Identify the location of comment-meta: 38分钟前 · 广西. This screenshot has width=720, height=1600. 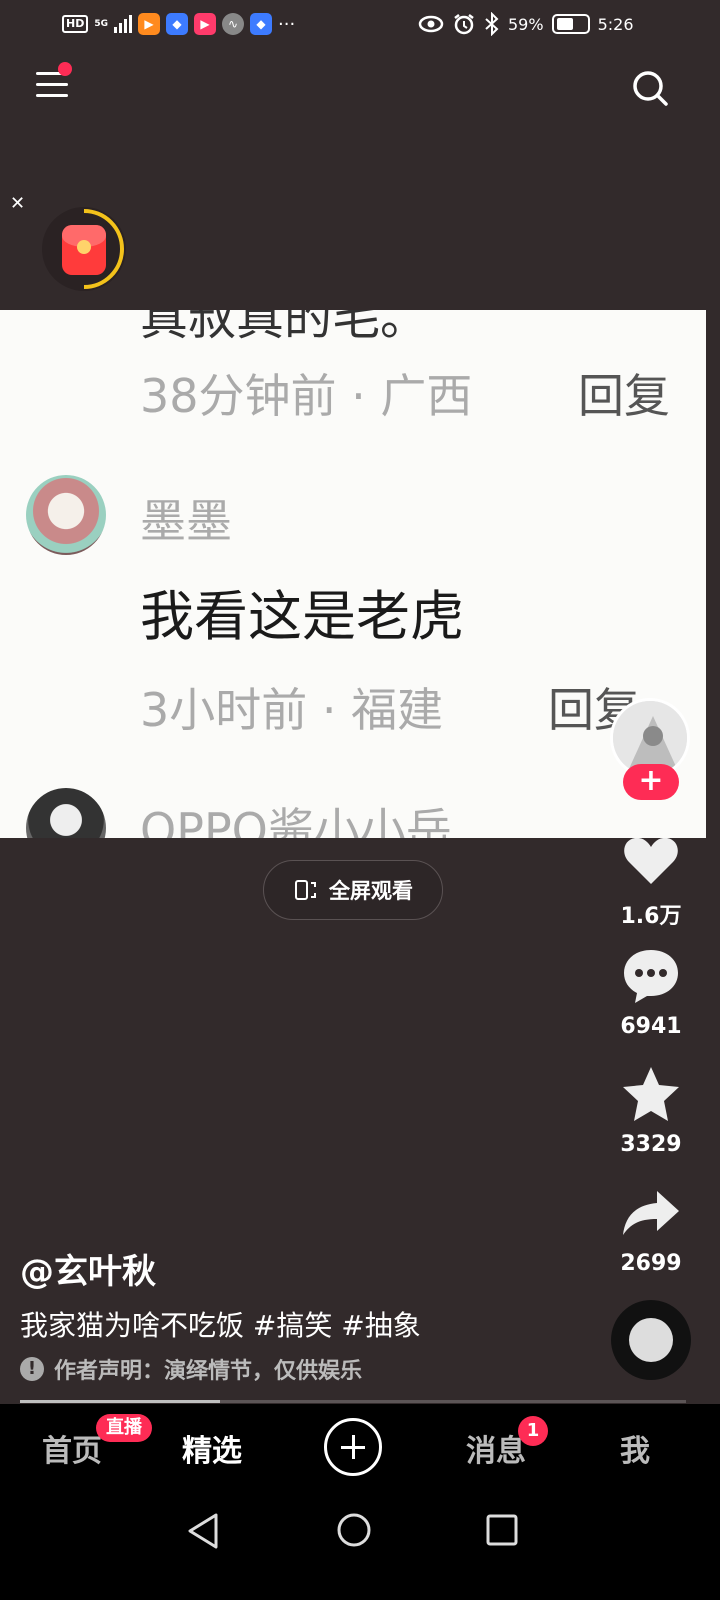
(306, 396).